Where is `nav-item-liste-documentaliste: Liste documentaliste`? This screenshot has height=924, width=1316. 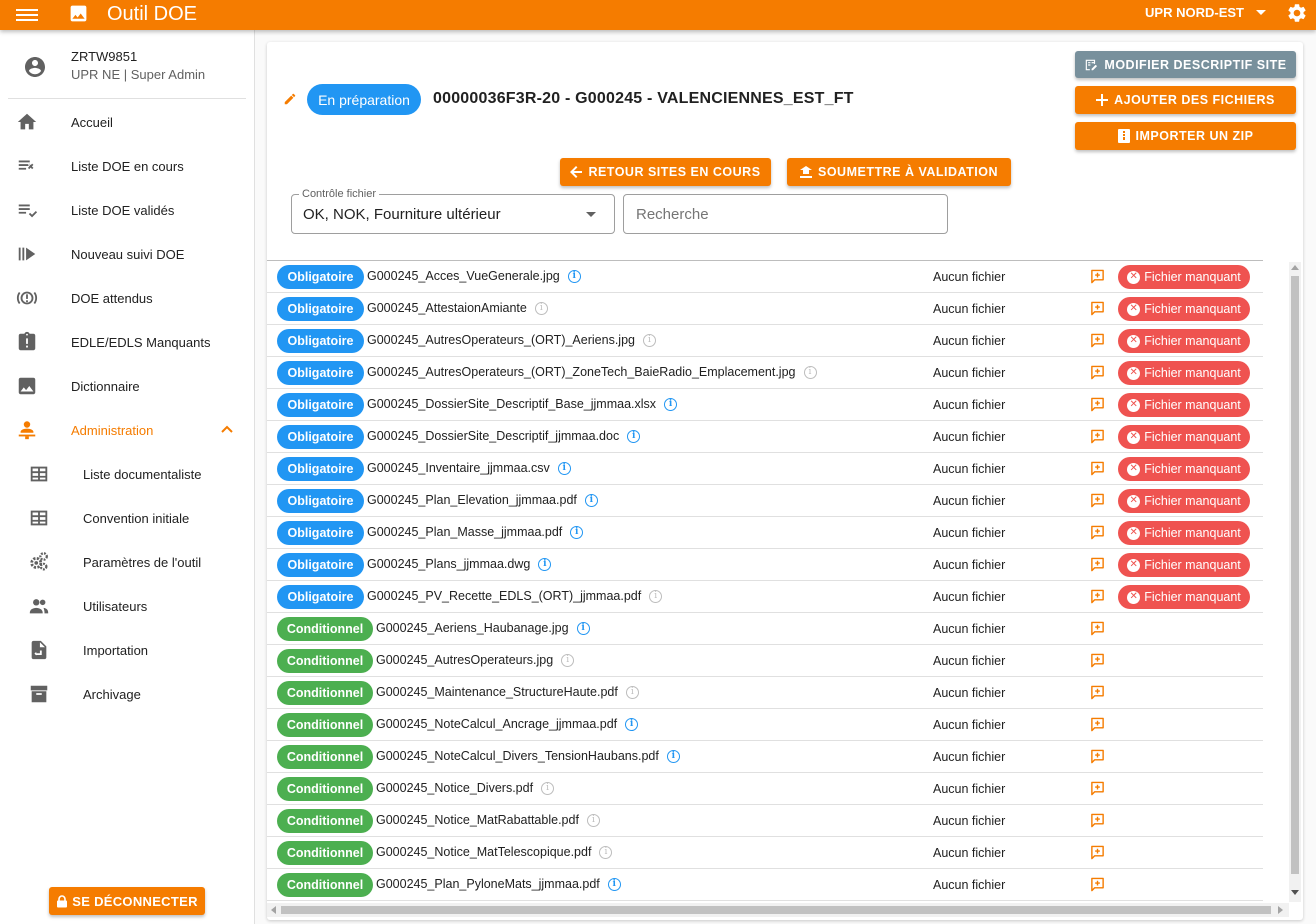 nav-item-liste-documentaliste: Liste documentaliste is located at coordinates (127, 474).